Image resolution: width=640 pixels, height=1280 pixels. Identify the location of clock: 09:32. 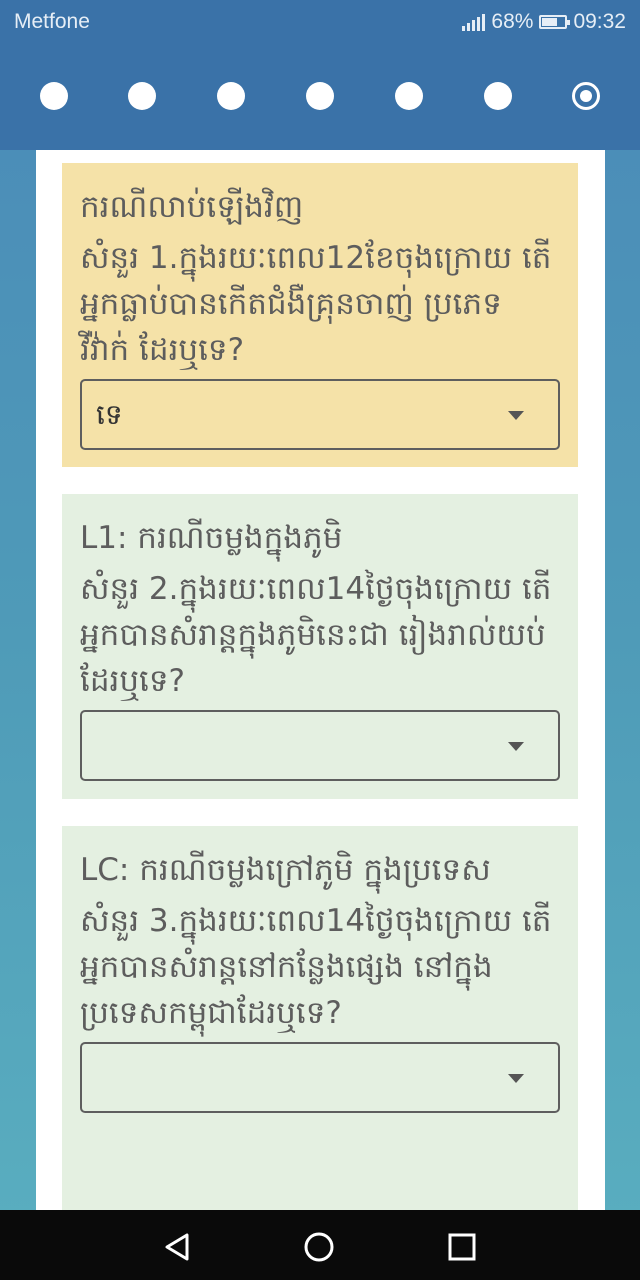
(599, 21).